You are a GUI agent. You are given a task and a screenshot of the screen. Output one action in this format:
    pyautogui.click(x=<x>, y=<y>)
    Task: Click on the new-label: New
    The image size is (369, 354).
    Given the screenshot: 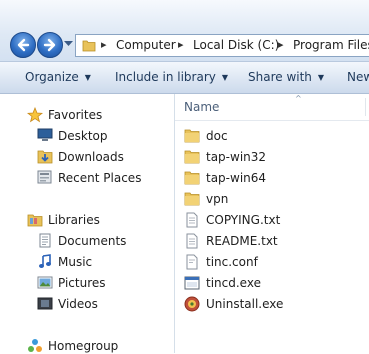 What is the action you would take?
    pyautogui.click(x=358, y=77)
    